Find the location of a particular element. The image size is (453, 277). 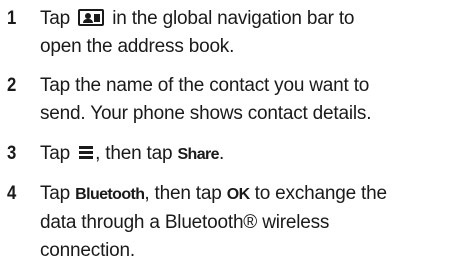

step-line: Tap the name of the contact you want to is located at coordinates (205, 85).